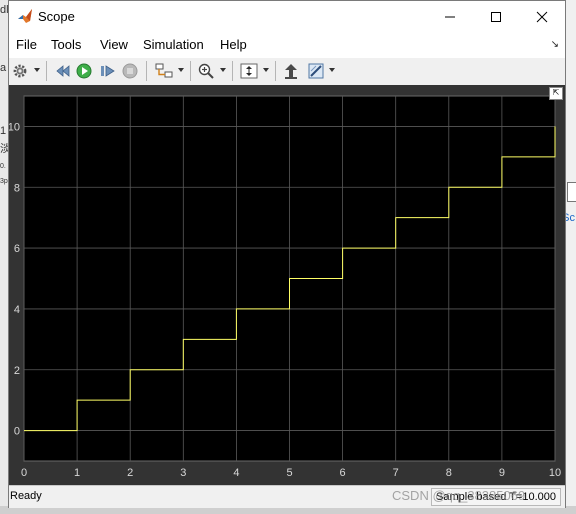 The width and height of the screenshot is (576, 514). What do you see at coordinates (14, 127) in the screenshot?
I see `y-tick-label: 10` at bounding box center [14, 127].